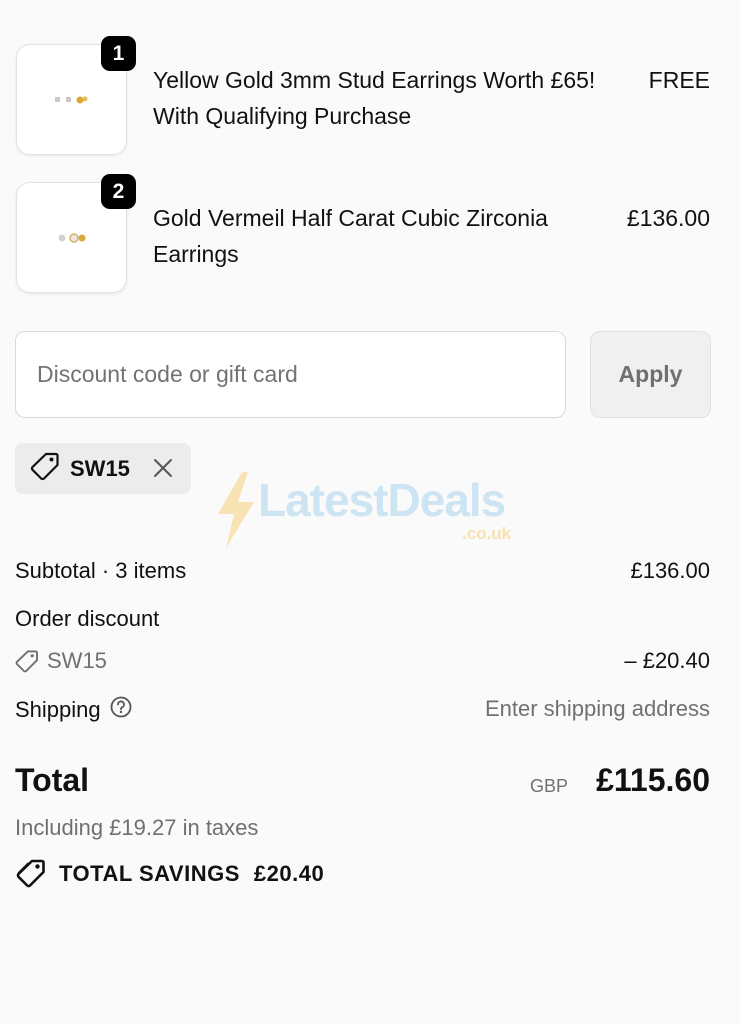 This screenshot has width=740, height=1024. Describe the element at coordinates (236, 510) in the screenshot. I see `lightning-icon` at that location.